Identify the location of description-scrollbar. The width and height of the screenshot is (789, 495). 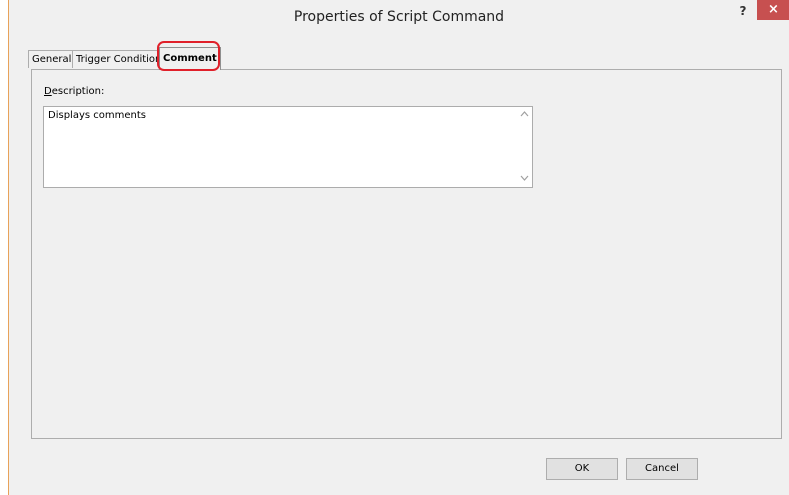
(524, 147).